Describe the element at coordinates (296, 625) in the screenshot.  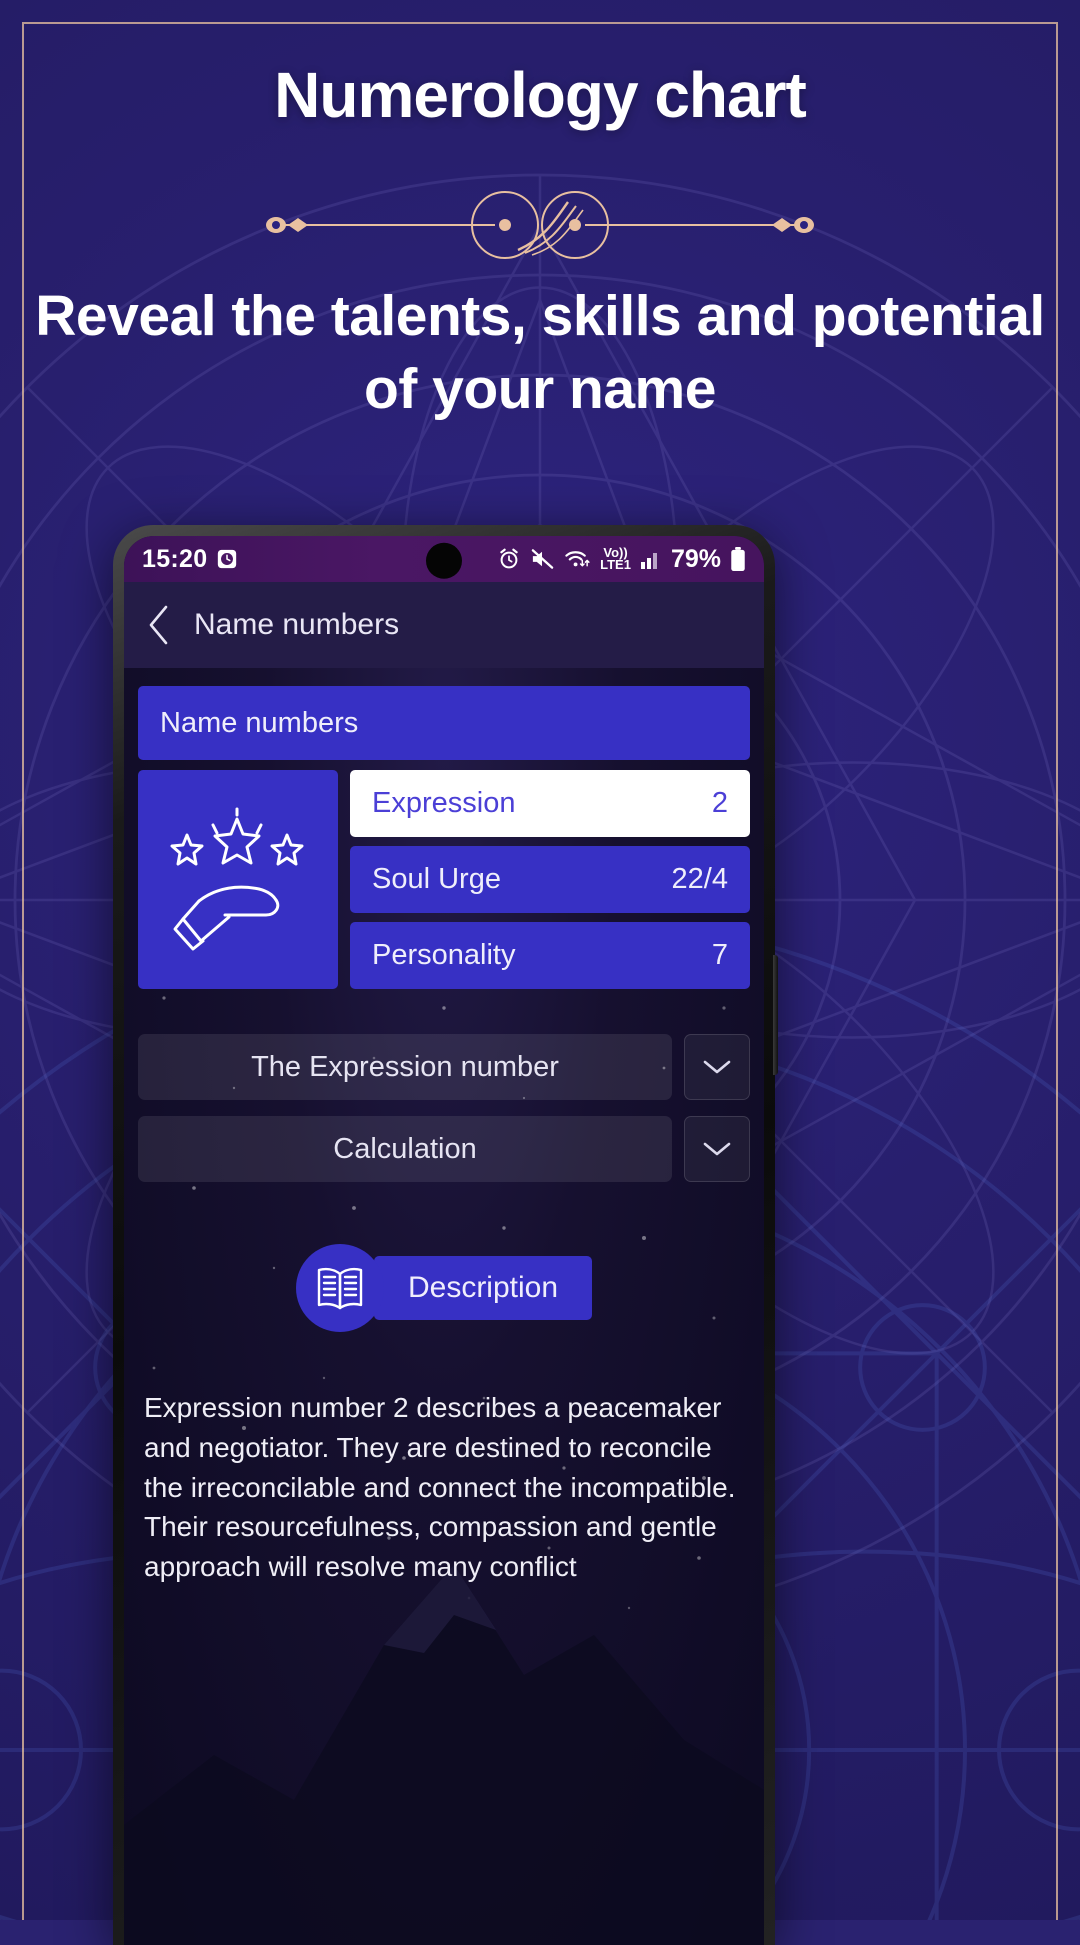
I see `app-bar-title: Name numbers` at that location.